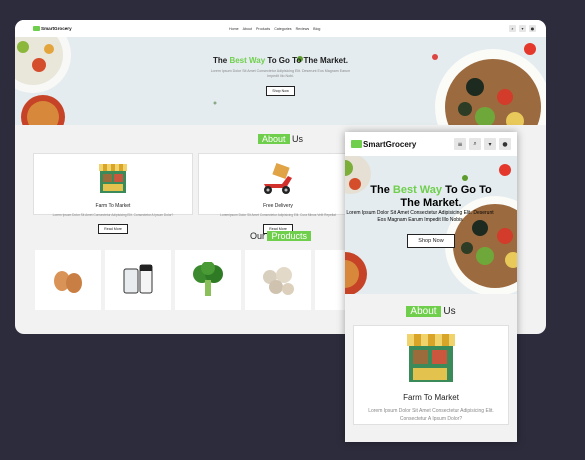  What do you see at coordinates (316, 29) in the screenshot?
I see `nav-blog: Blog` at bounding box center [316, 29].